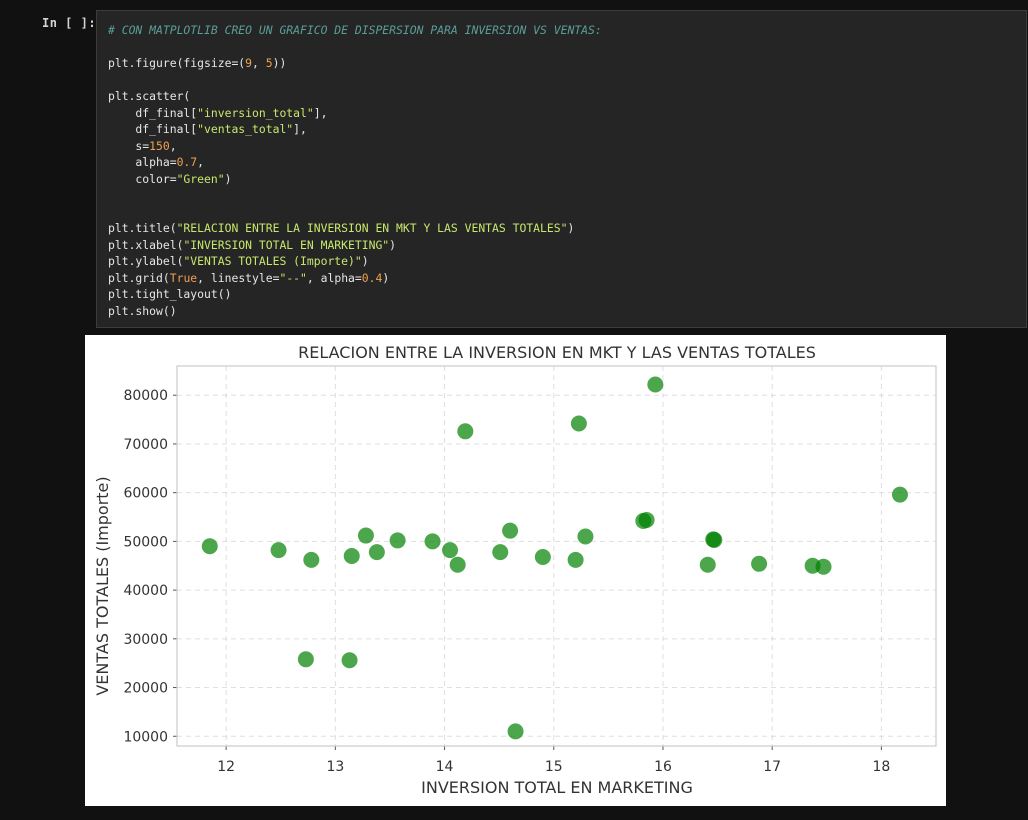 The image size is (1028, 820). Describe the element at coordinates (663, 767) in the screenshot. I see `x-tick-label: 16` at that location.